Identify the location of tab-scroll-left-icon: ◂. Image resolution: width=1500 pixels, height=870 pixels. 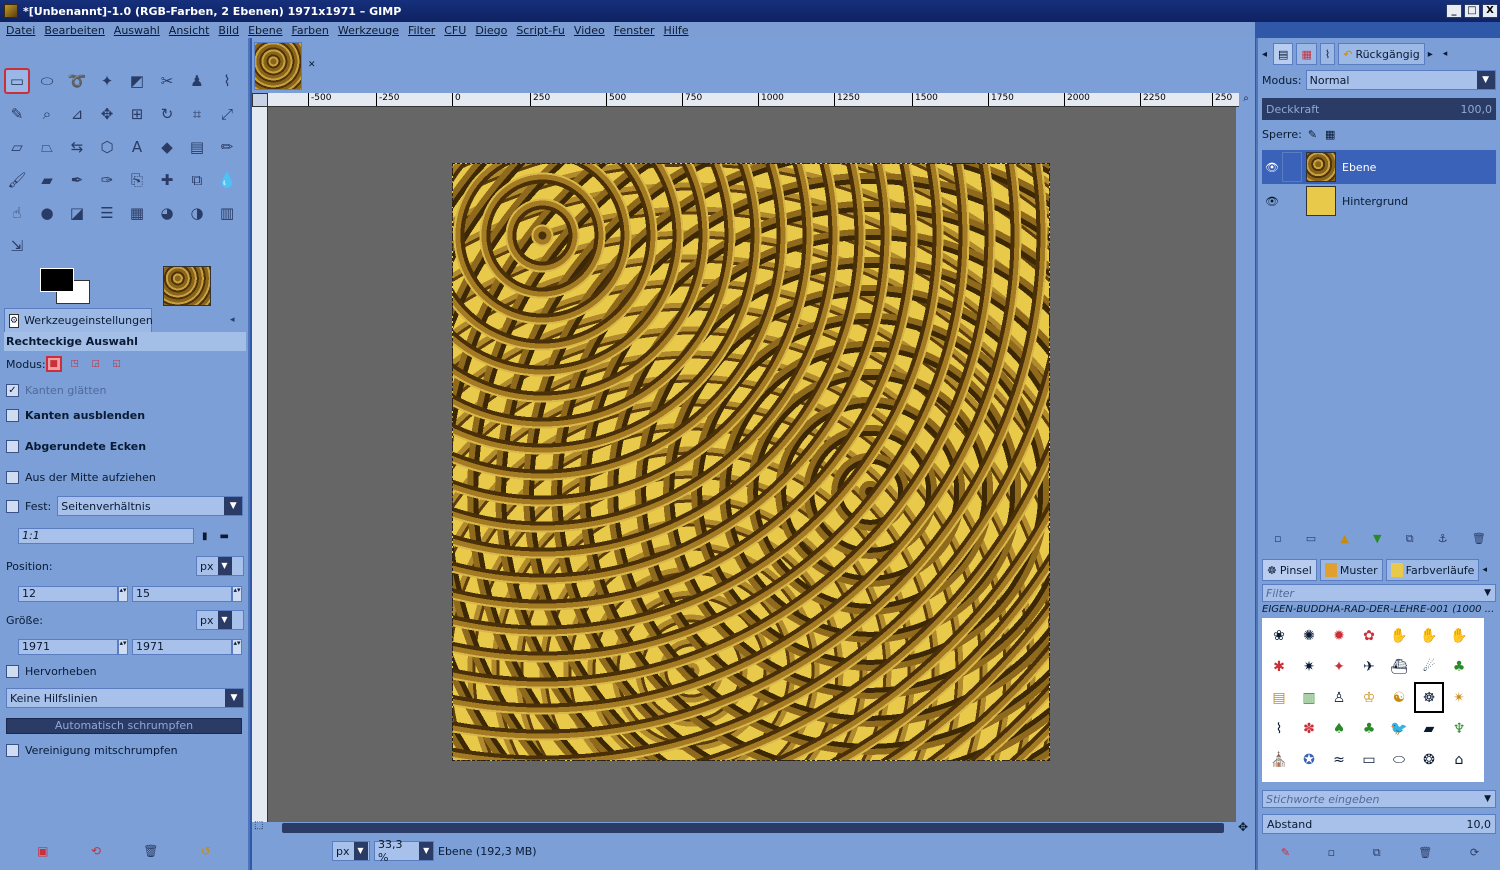
(1264, 54).